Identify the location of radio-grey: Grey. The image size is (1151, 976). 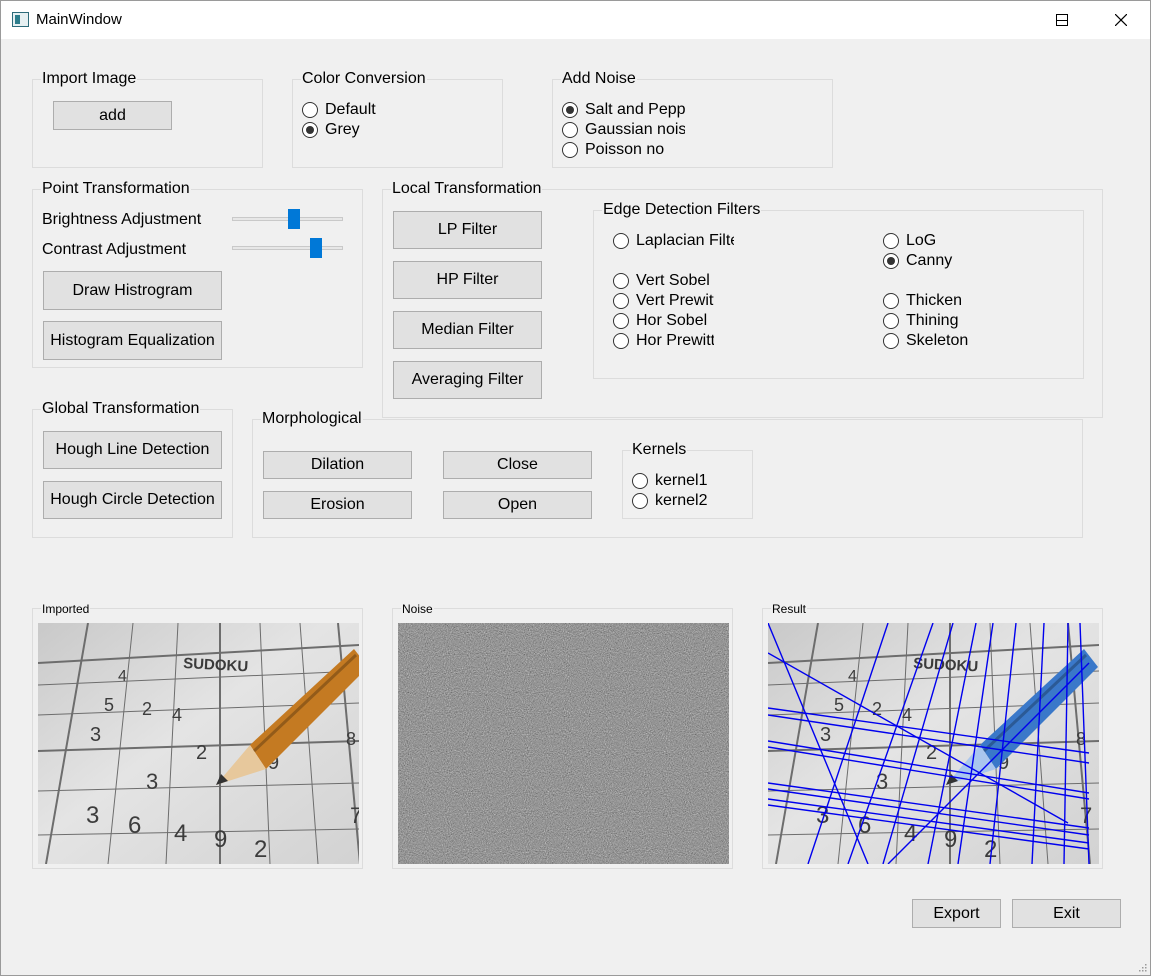
(397, 130).